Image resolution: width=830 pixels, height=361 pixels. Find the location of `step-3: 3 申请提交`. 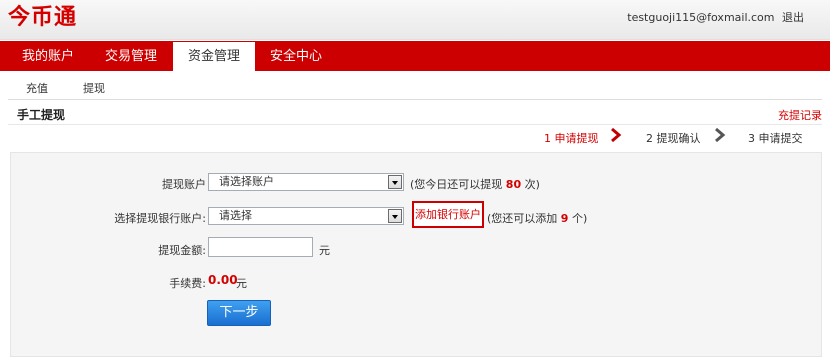

step-3: 3 申请提交 is located at coordinates (775, 138).